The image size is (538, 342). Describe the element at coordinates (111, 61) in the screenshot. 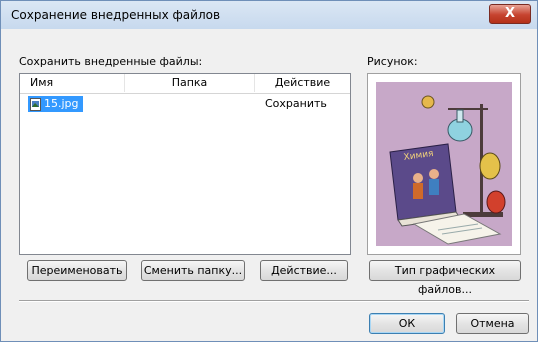

I see `save-files-label: Сохранить внедренные файлы:` at that location.